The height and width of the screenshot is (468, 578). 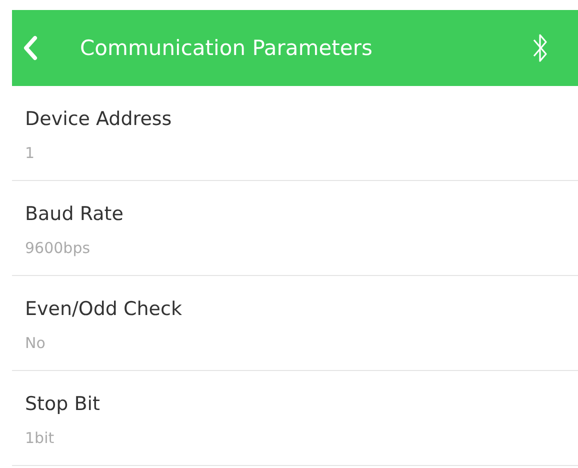 What do you see at coordinates (227, 48) in the screenshot?
I see `screen-title: Communication Parameters` at bounding box center [227, 48].